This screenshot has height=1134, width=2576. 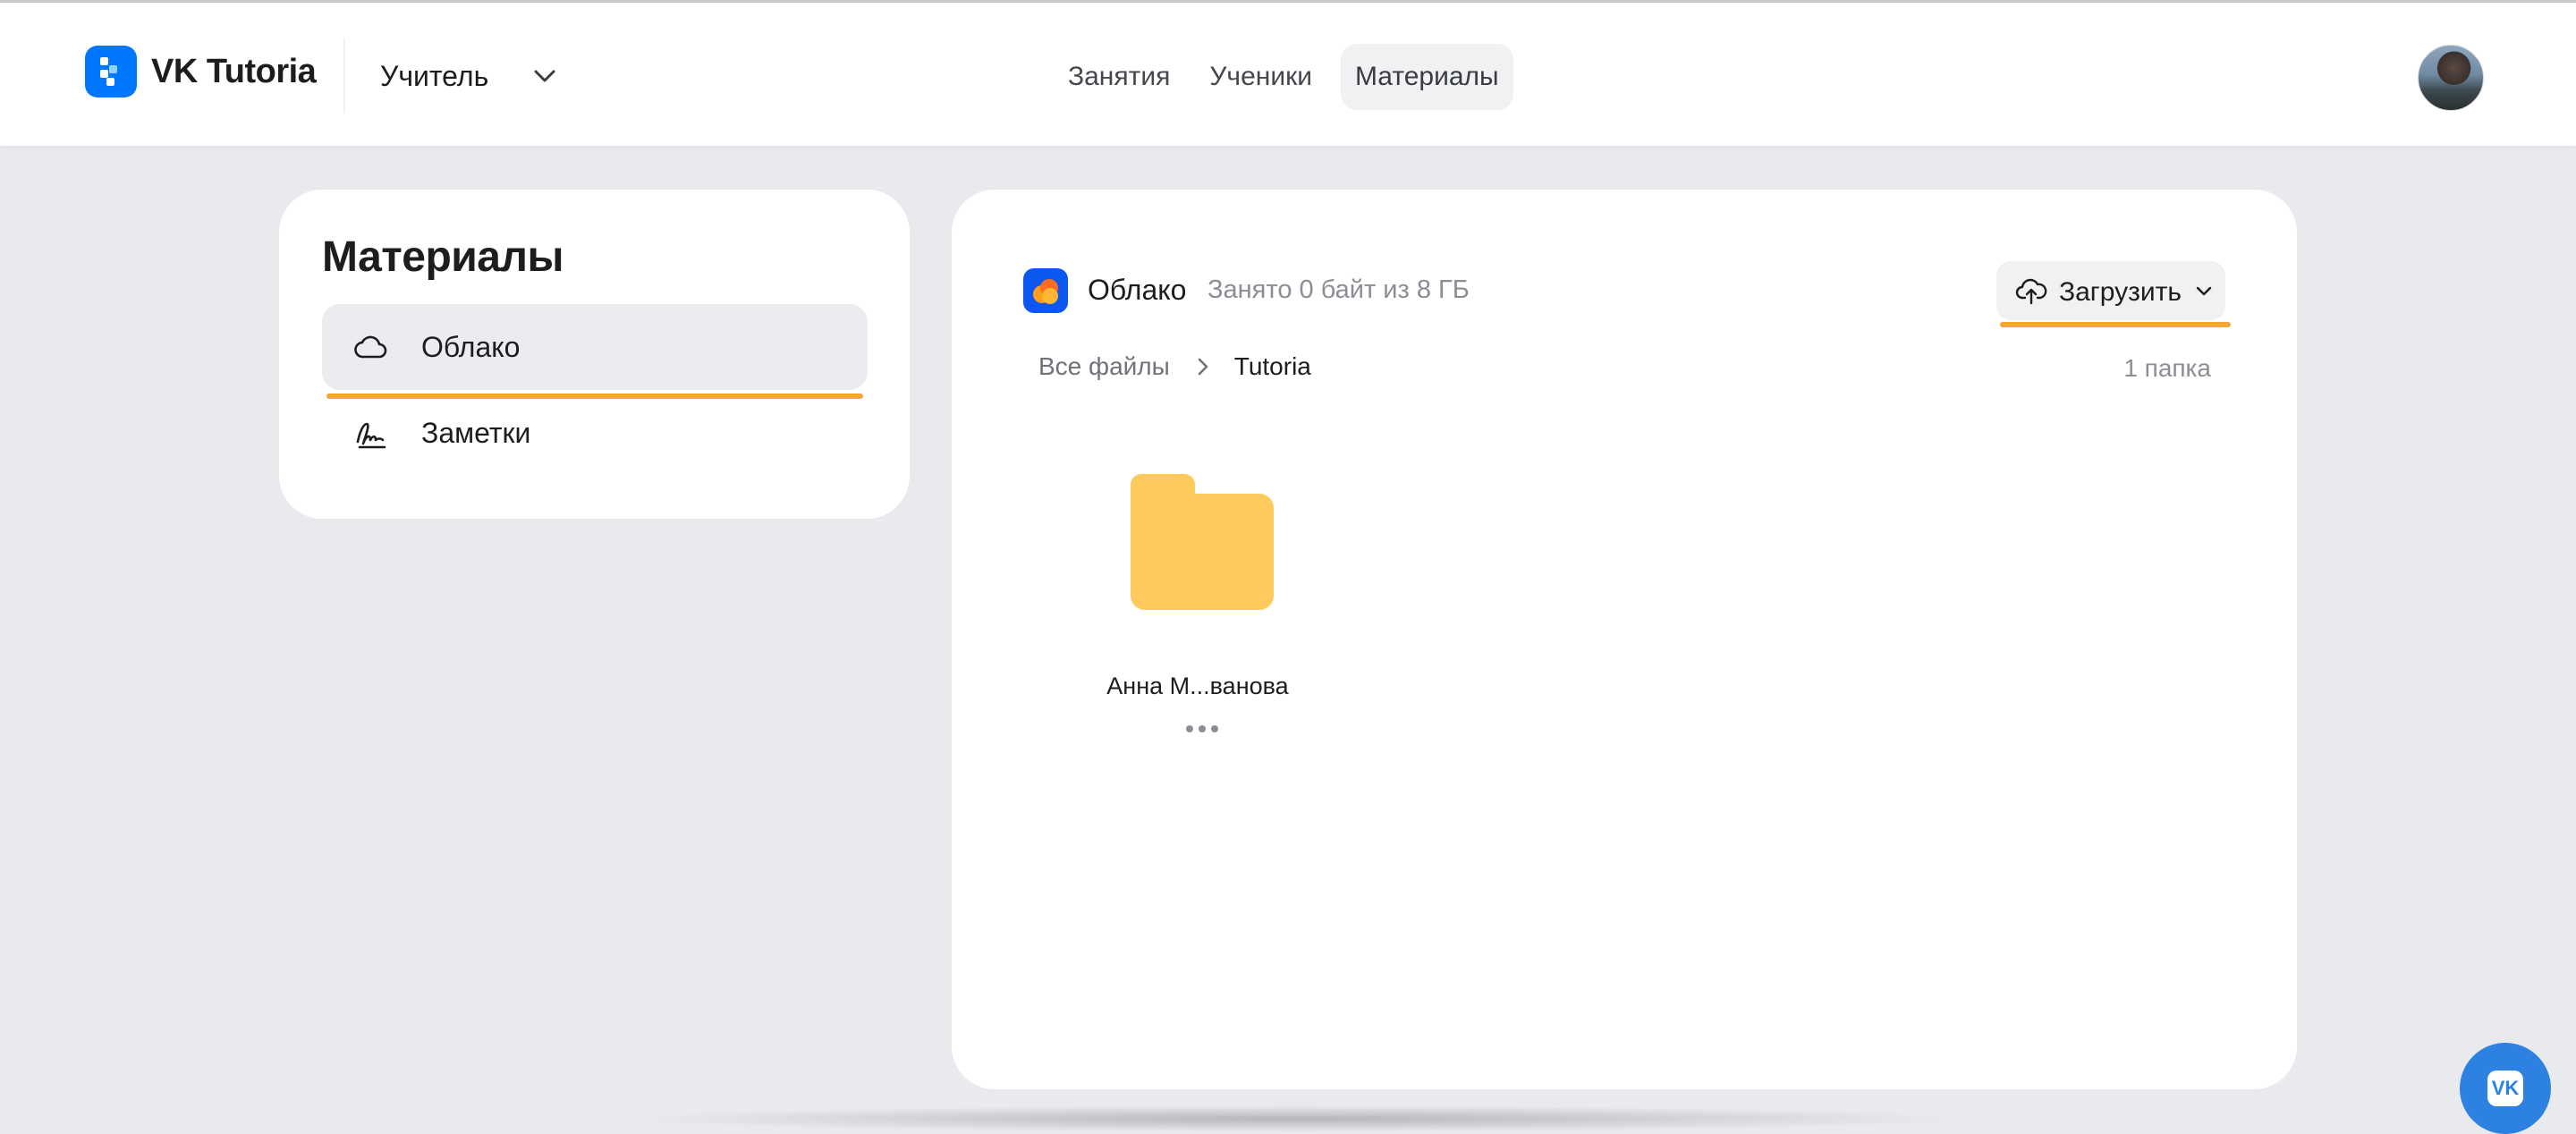 What do you see at coordinates (2451, 78) in the screenshot?
I see `user-avatar` at bounding box center [2451, 78].